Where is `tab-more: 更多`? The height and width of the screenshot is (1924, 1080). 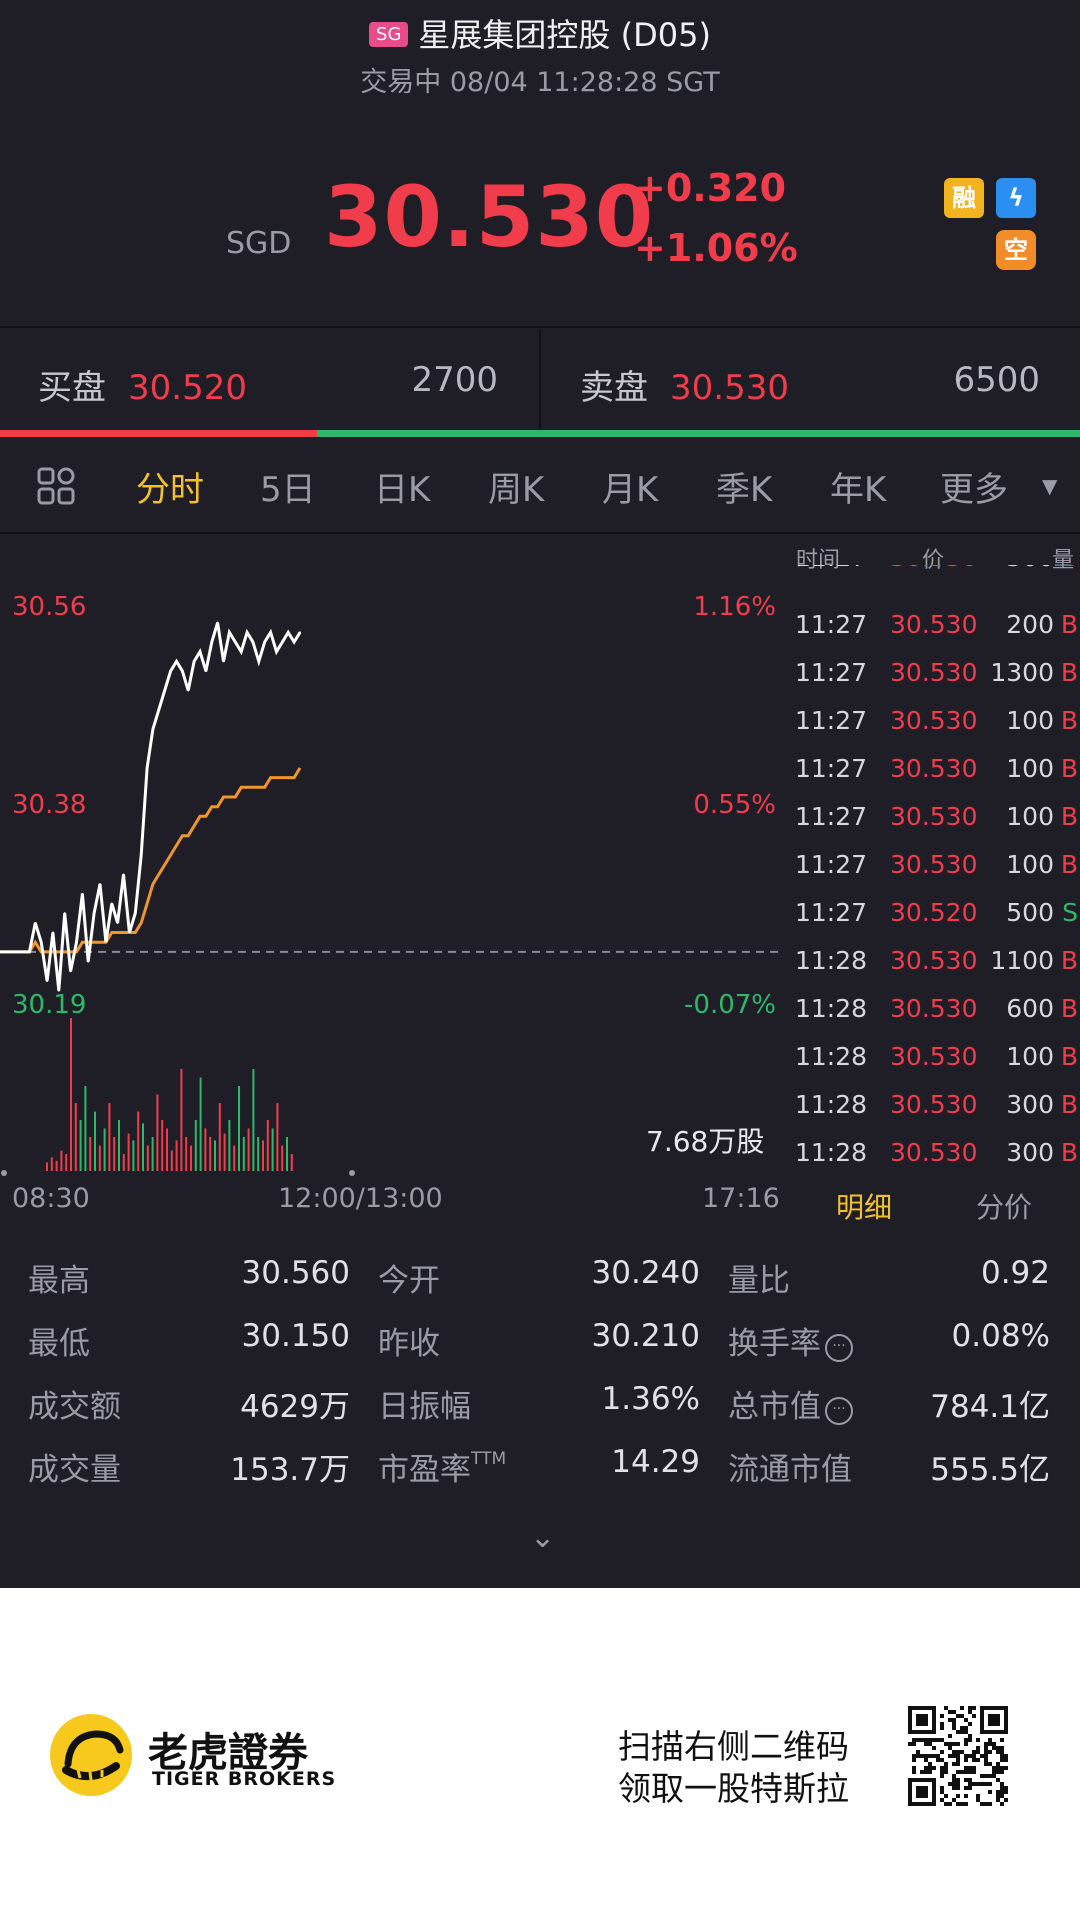 tab-more: 更多 is located at coordinates (974, 486).